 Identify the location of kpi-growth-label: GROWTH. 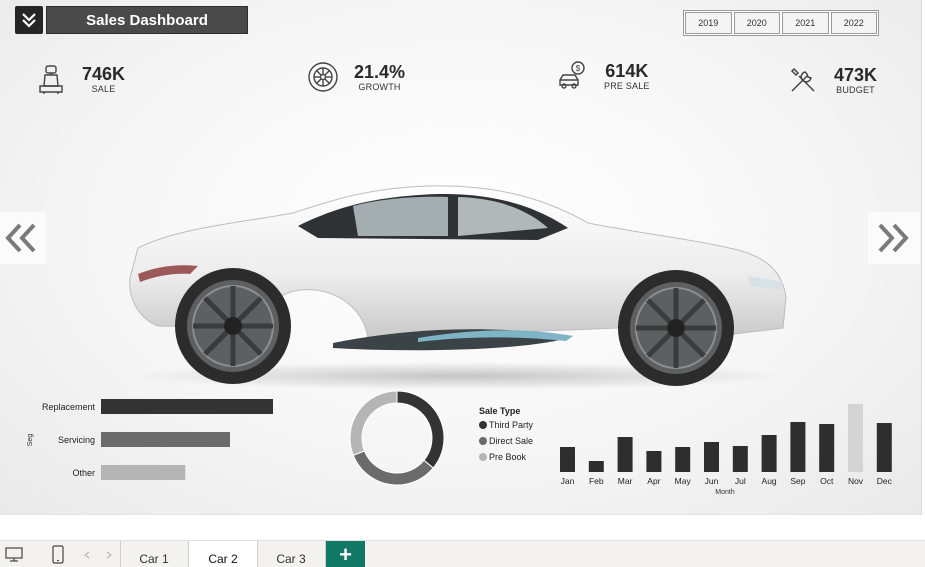
(379, 87).